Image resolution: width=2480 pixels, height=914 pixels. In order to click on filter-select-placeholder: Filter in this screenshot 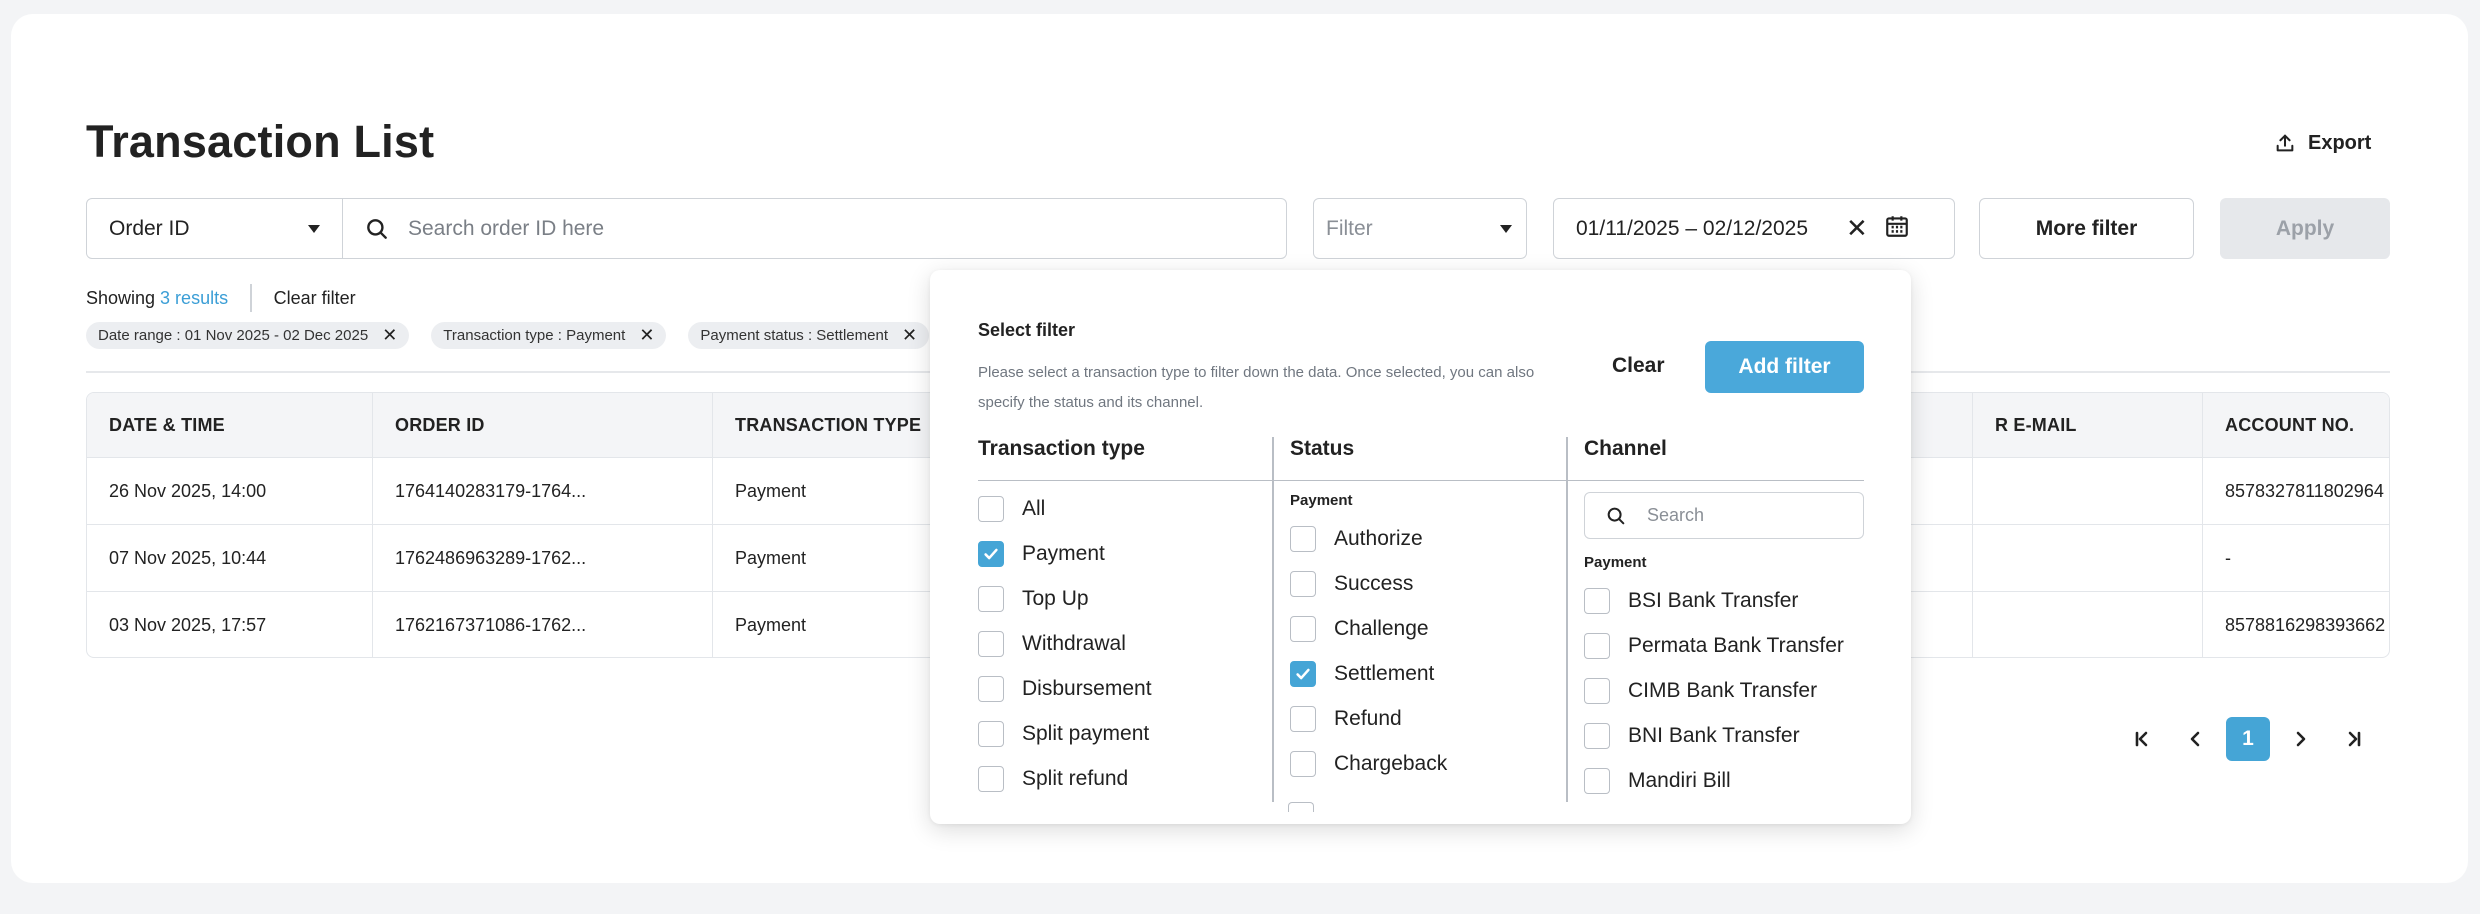, I will do `click(1349, 228)`.